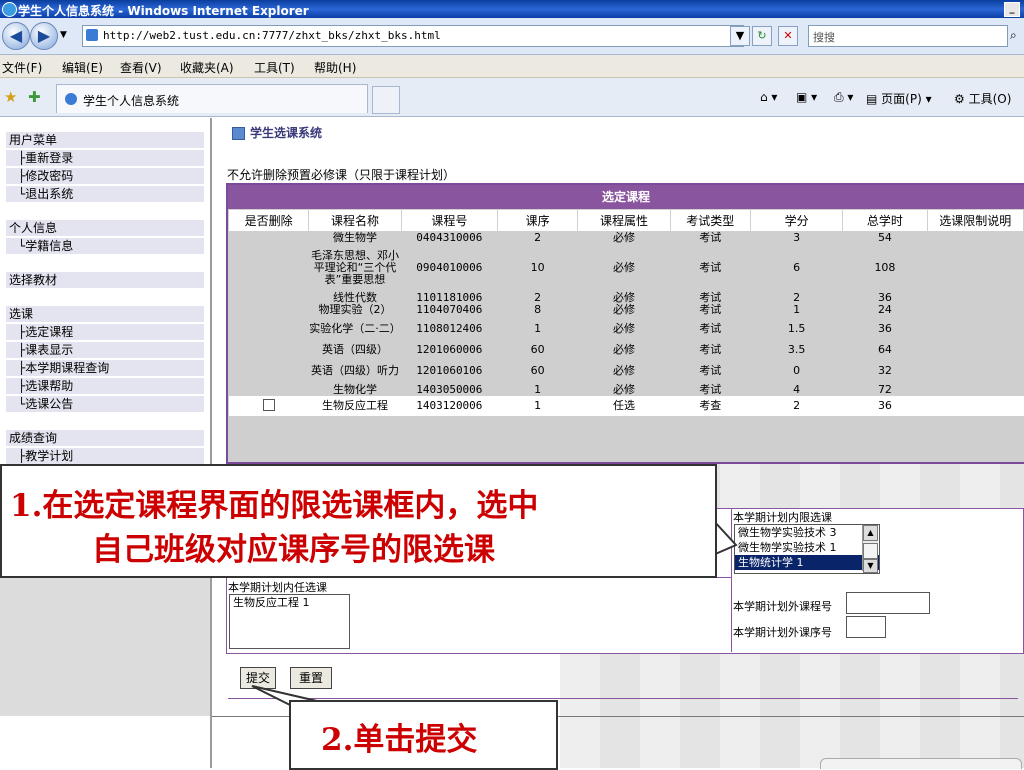 The width and height of the screenshot is (1024, 770). What do you see at coordinates (843, 97) in the screenshot?
I see `print-icon: ⎙ ▾` at bounding box center [843, 97].